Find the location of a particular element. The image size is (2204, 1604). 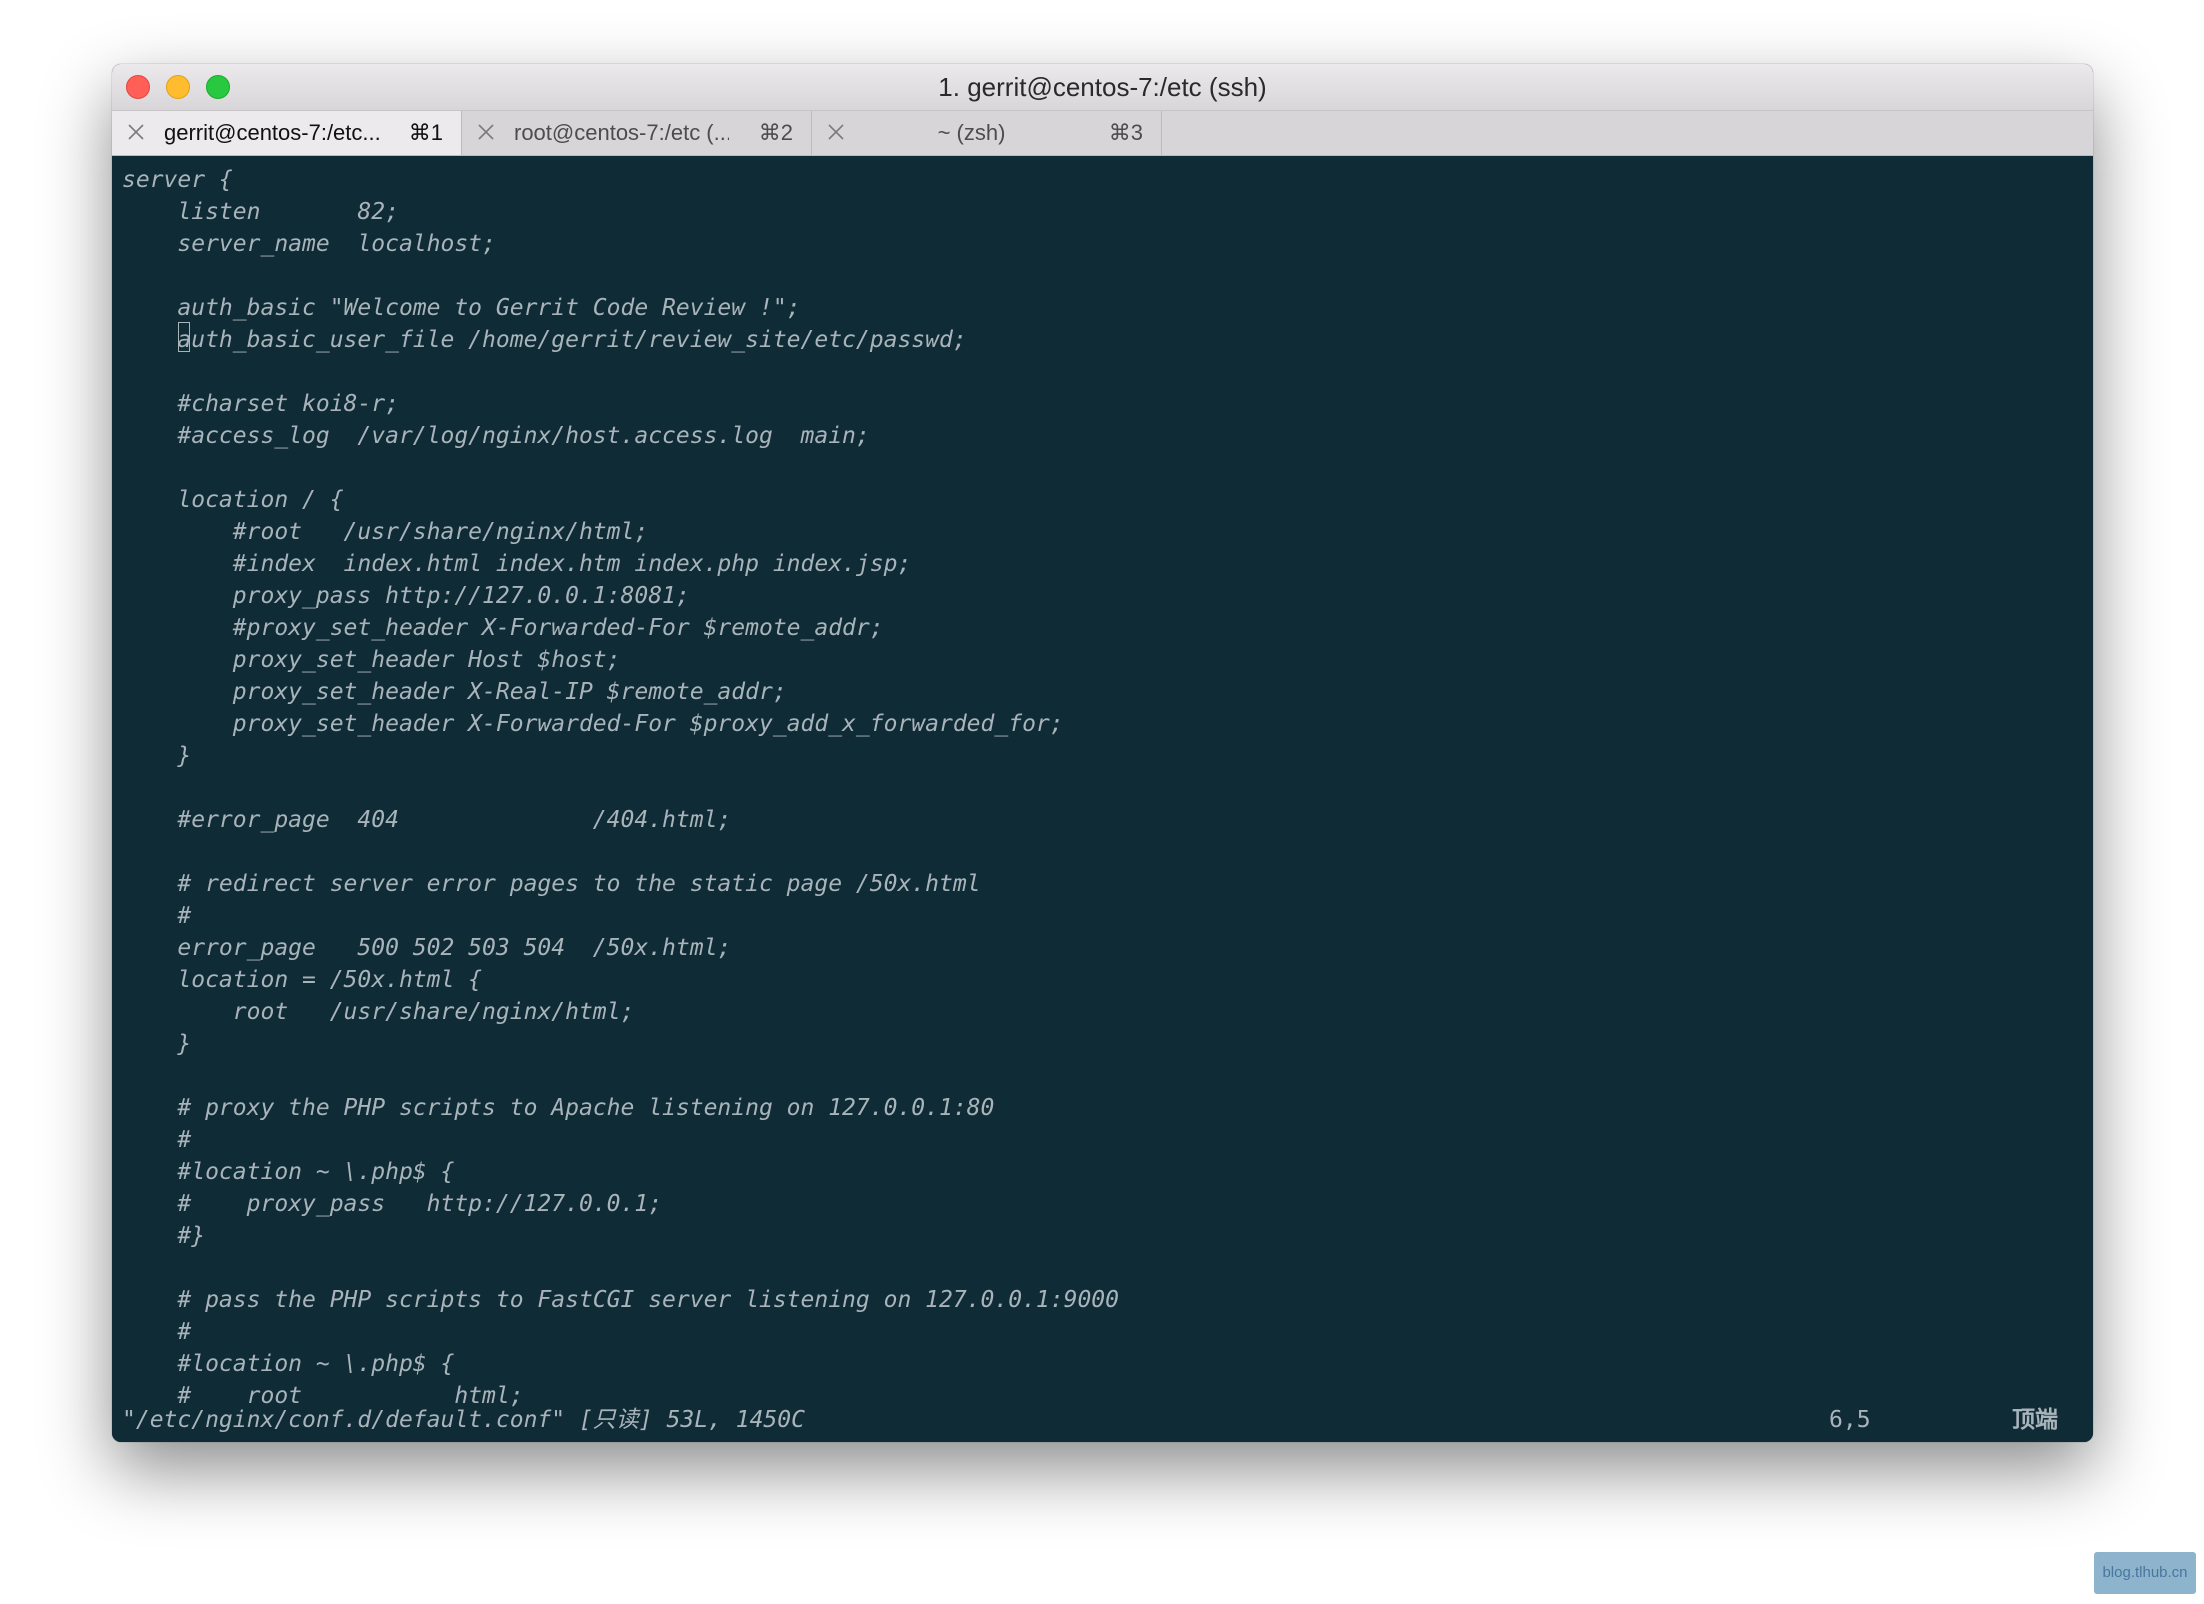

code-line: root /usr/share/nginx/html; is located at coordinates (378, 1012).